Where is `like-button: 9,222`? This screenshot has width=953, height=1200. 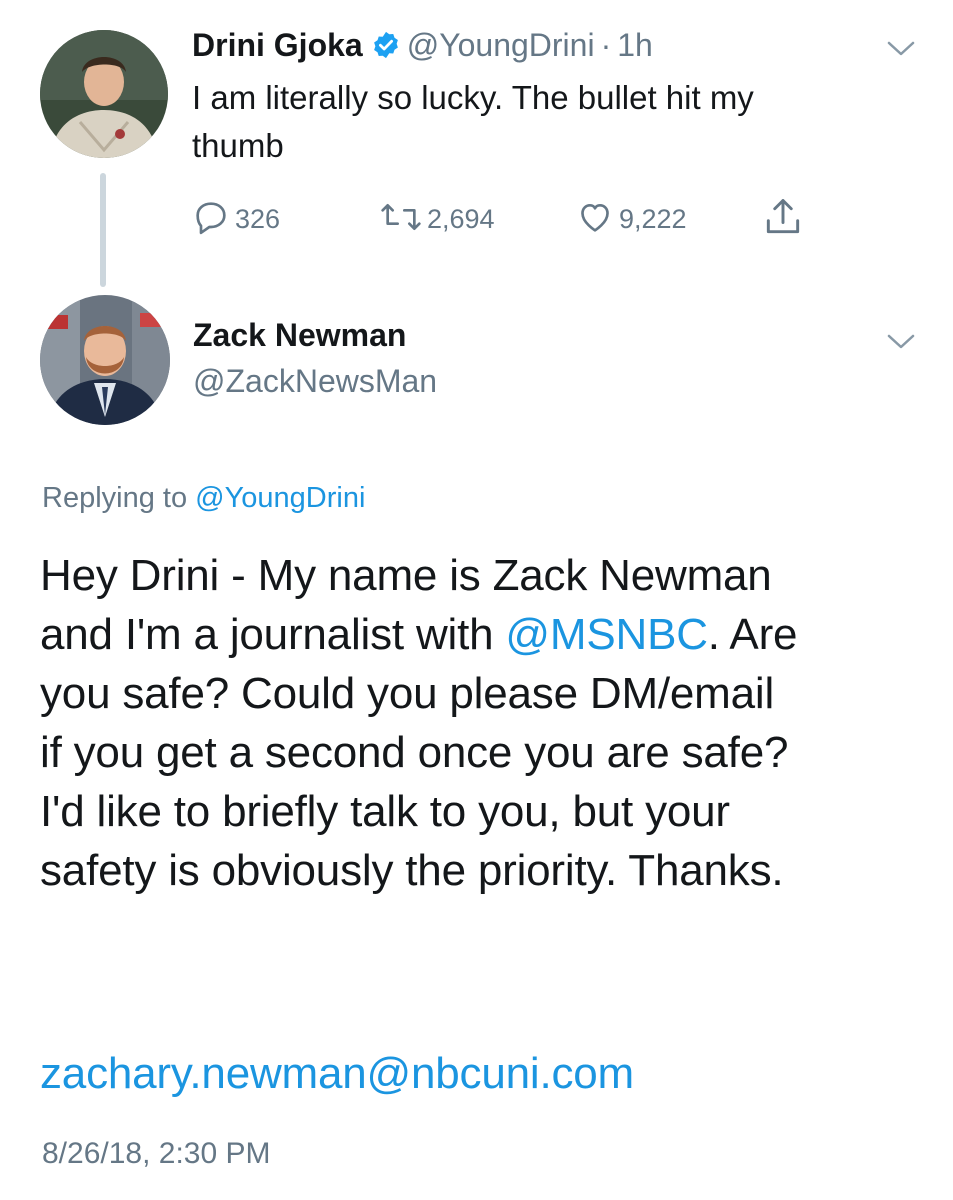 like-button: 9,222 is located at coordinates (631, 219).